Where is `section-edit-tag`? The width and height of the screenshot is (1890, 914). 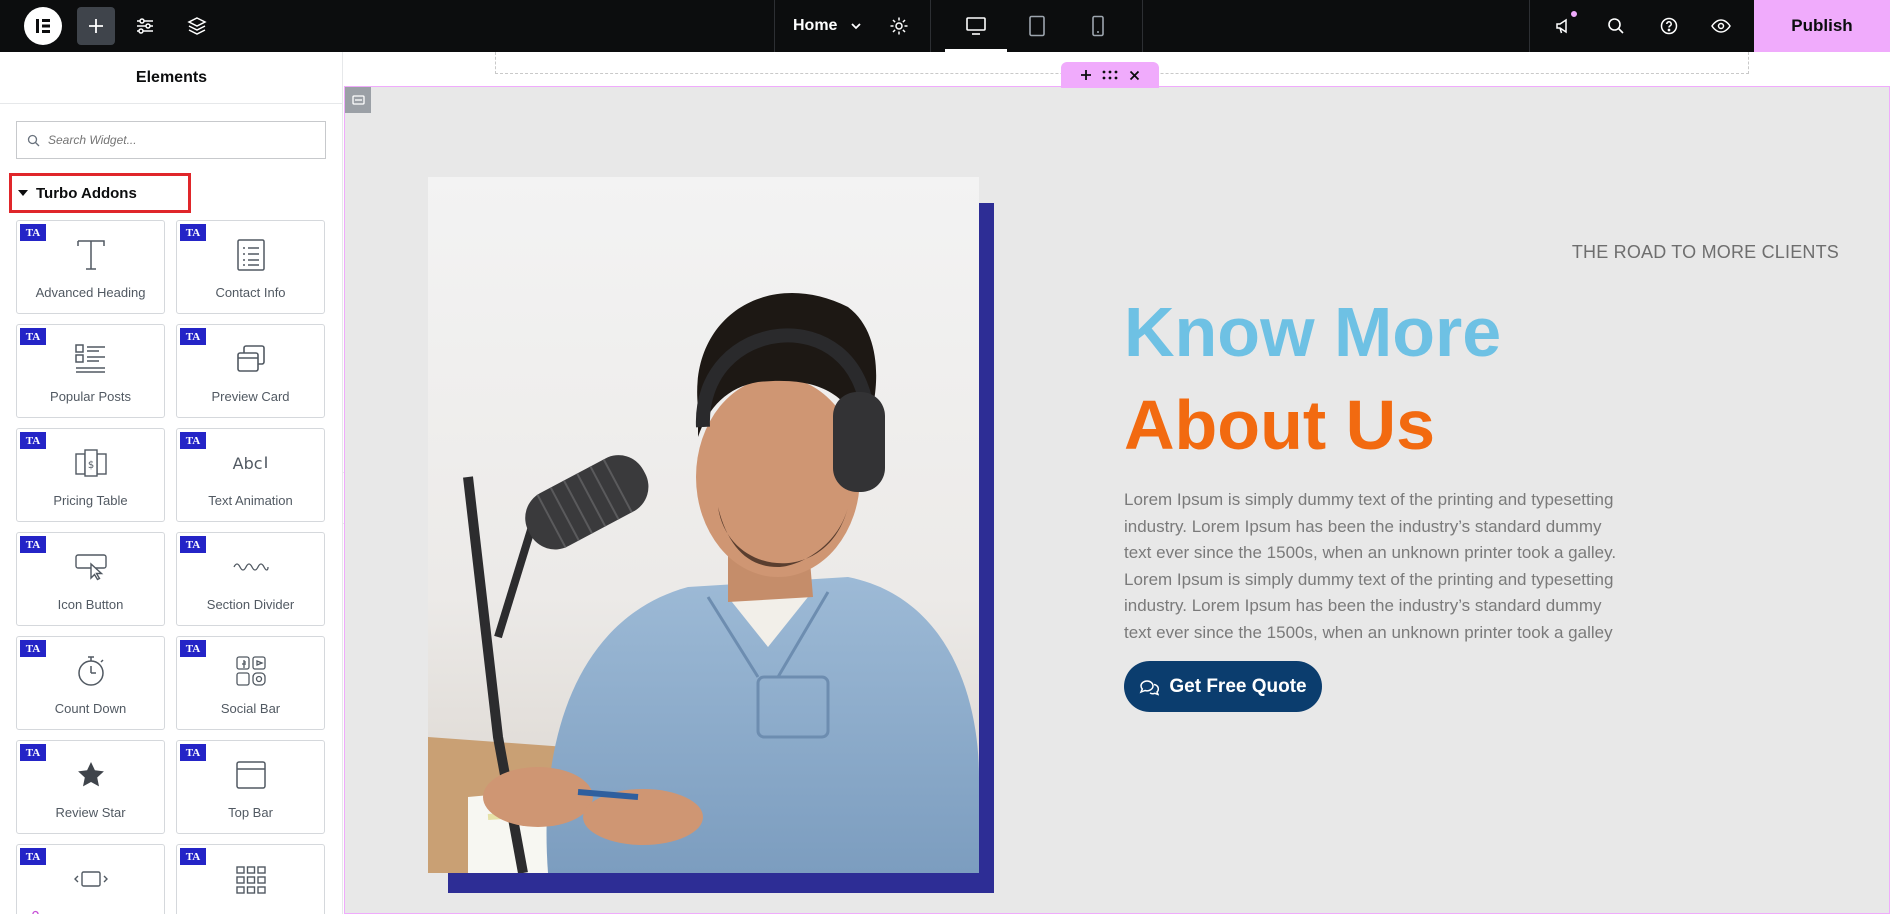
section-edit-tag is located at coordinates (358, 100).